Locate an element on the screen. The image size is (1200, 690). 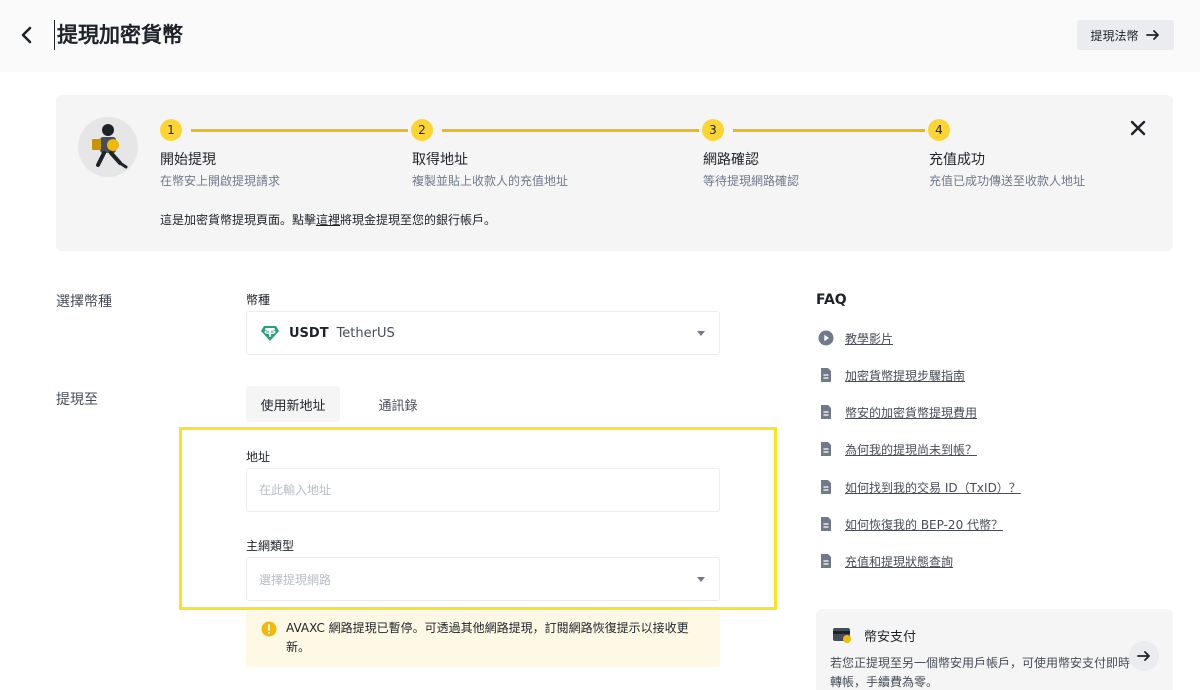
step-title: 取得地址 is located at coordinates (440, 160).